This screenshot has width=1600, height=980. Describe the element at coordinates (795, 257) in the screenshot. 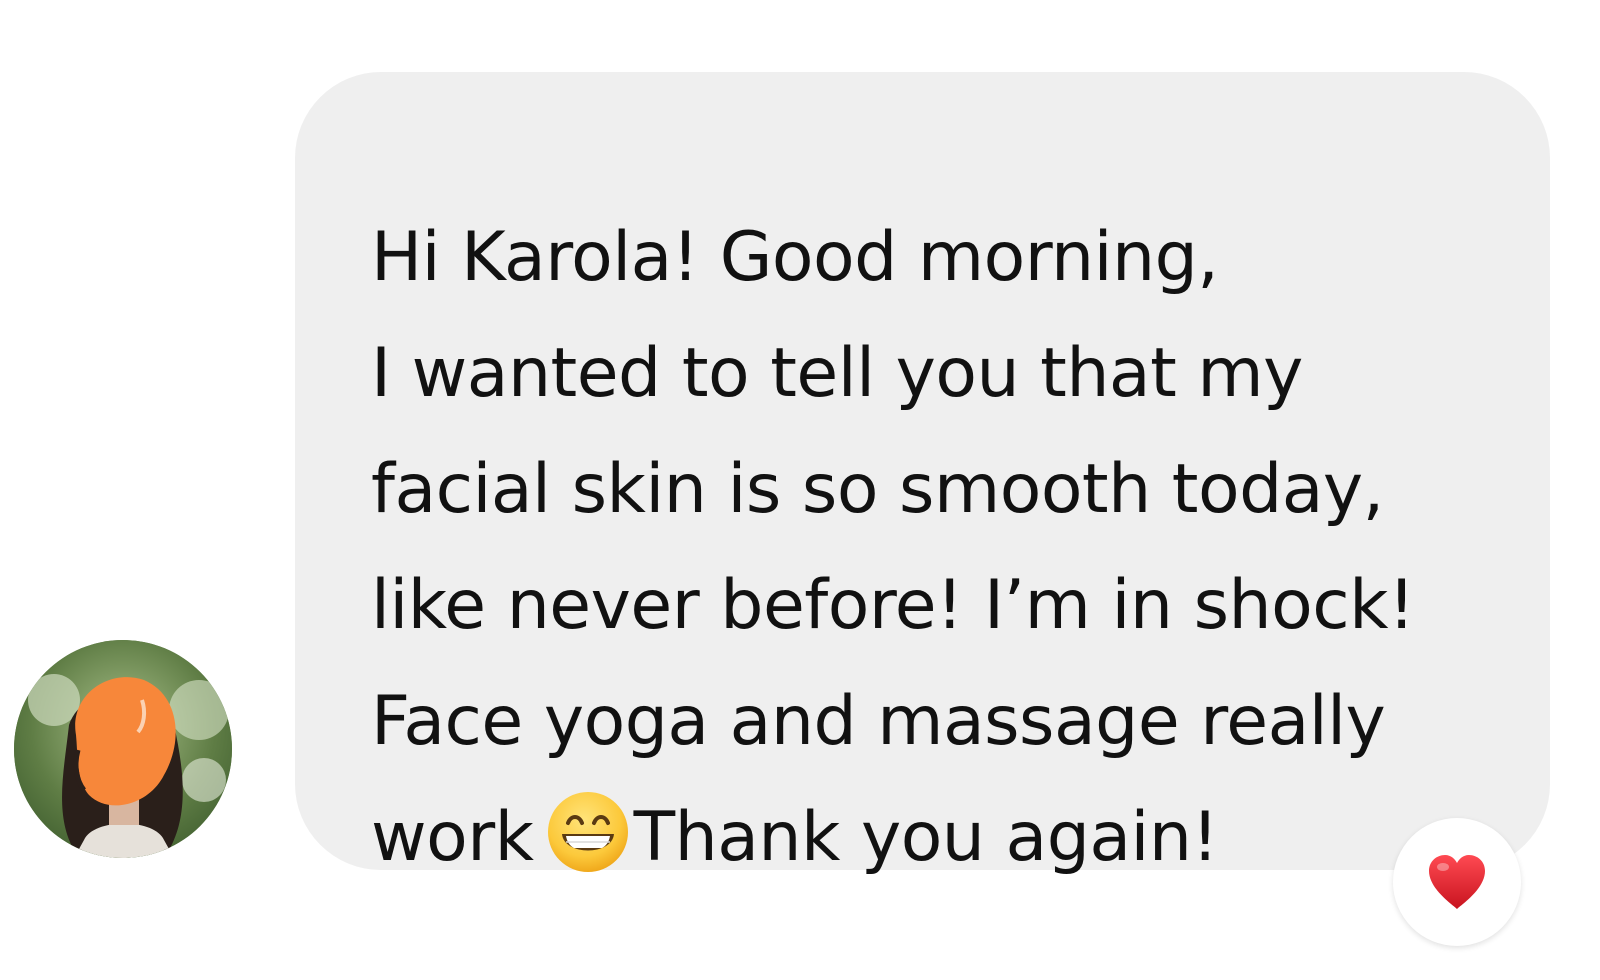

I see `message-line: Hi Karola! Good morning,` at that location.